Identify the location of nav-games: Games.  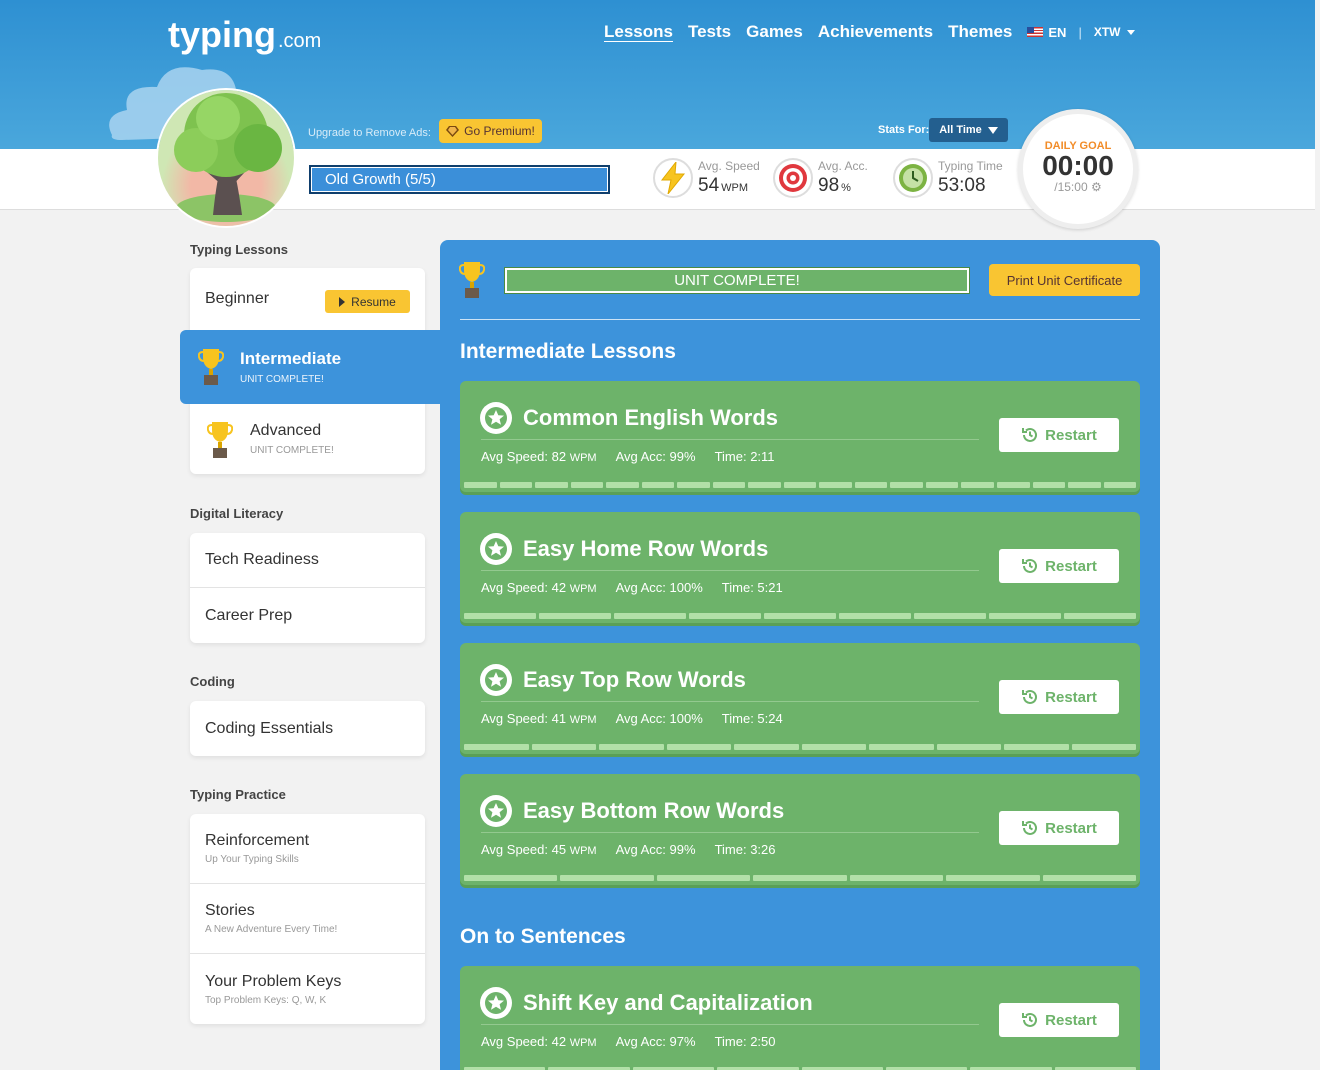
(774, 32).